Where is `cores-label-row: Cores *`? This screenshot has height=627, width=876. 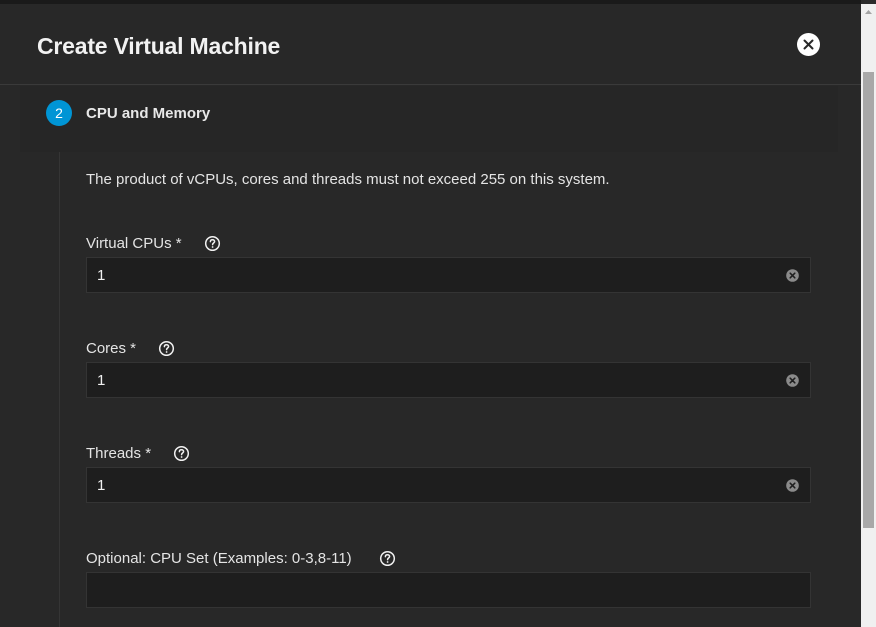 cores-label-row: Cores * is located at coordinates (130, 348).